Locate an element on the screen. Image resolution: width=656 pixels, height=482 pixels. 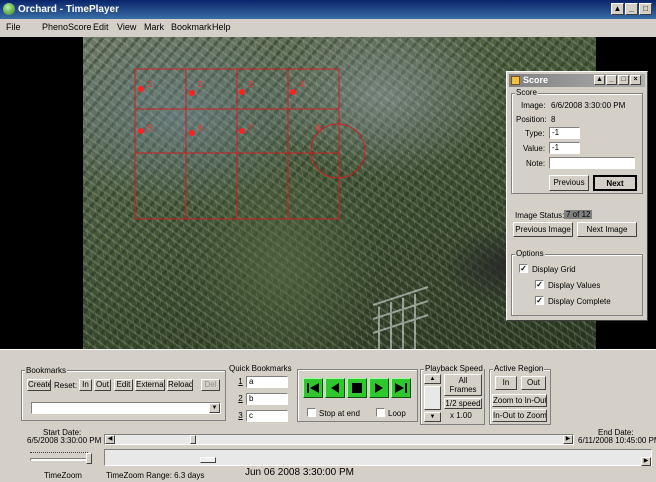
maximize-button: □ is located at coordinates (645, 9).